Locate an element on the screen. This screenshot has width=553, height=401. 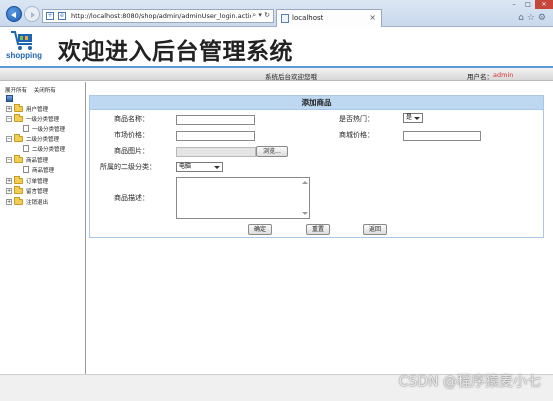
sidebar-item-product-management-page: 商品管理 is located at coordinates (38, 169).